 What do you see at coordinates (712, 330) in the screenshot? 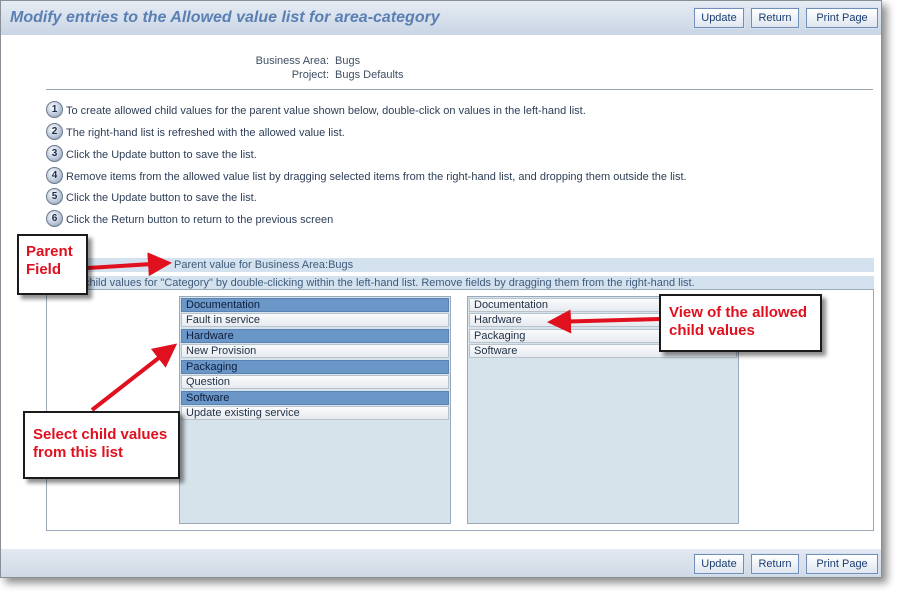
I see `callout-line: child values` at bounding box center [712, 330].